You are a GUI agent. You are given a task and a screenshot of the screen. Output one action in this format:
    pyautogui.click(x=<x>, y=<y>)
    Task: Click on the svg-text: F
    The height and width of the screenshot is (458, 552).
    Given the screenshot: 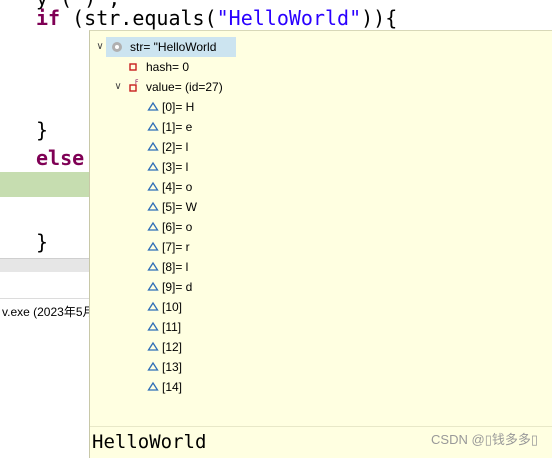 What is the action you would take?
    pyautogui.click(x=137, y=82)
    